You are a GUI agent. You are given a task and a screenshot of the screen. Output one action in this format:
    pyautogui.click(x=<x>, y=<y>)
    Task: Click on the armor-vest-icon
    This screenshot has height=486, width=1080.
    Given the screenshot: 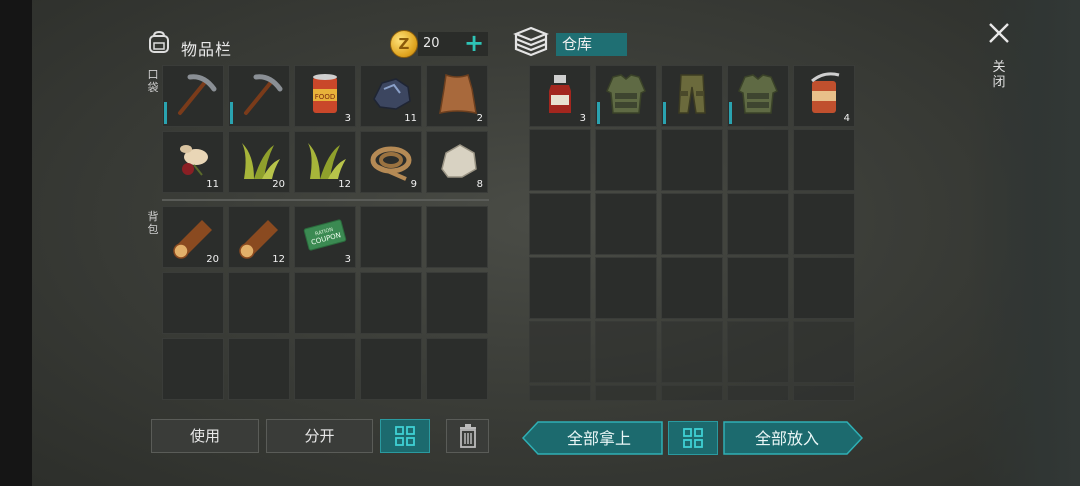 What is the action you would take?
    pyautogui.click(x=758, y=94)
    